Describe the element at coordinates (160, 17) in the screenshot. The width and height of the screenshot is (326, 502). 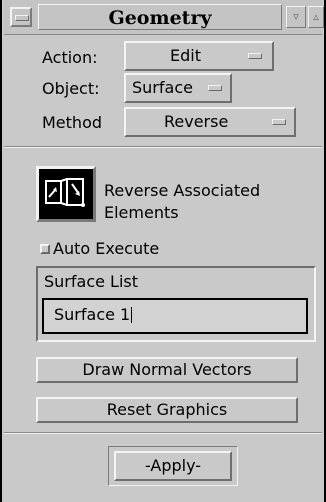
I see `window-title: Geometry` at that location.